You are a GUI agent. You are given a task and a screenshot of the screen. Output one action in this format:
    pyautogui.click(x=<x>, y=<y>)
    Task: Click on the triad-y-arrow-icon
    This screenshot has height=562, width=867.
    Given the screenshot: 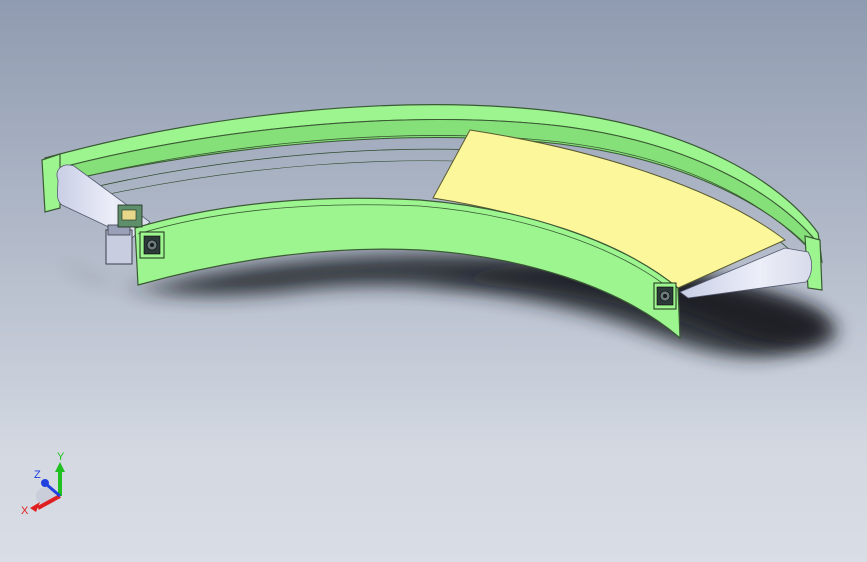 What is the action you would take?
    pyautogui.click(x=60, y=467)
    